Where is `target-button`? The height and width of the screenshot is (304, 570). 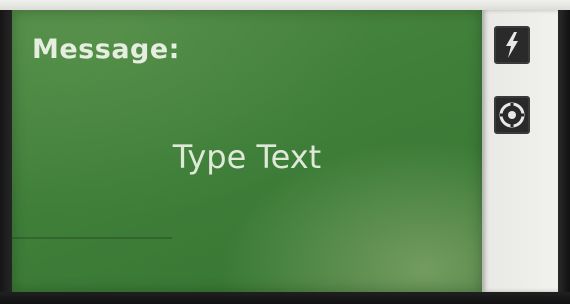
target-button is located at coordinates (512, 115).